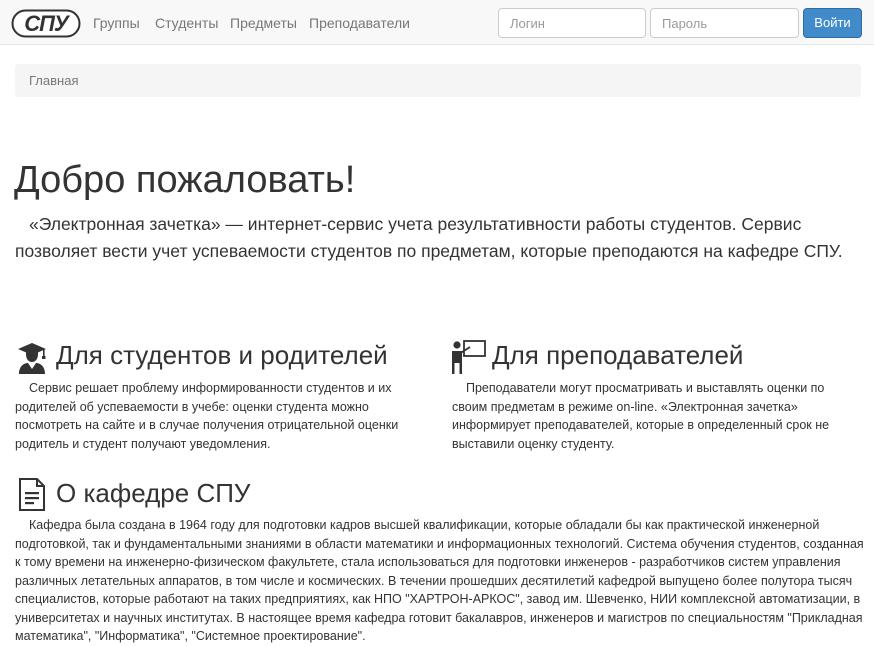 This screenshot has height=647, width=874. Describe the element at coordinates (185, 180) in the screenshot. I see `page-title: Добро пожаловать!` at that location.